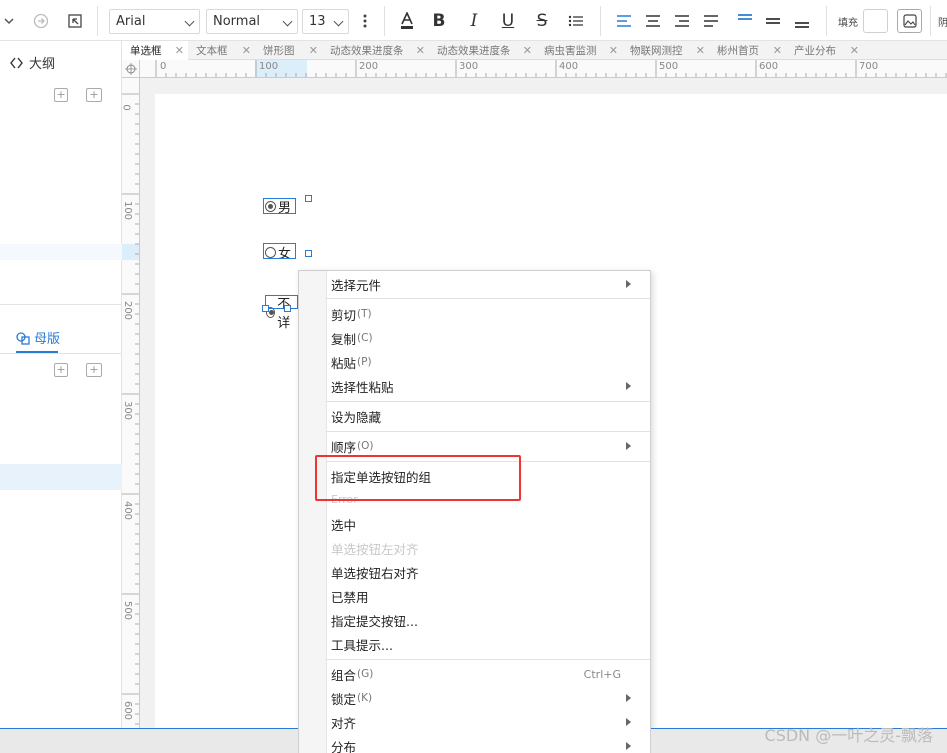 The width and height of the screenshot is (947, 753). What do you see at coordinates (439, 21) in the screenshot?
I see `bold-button: B` at bounding box center [439, 21].